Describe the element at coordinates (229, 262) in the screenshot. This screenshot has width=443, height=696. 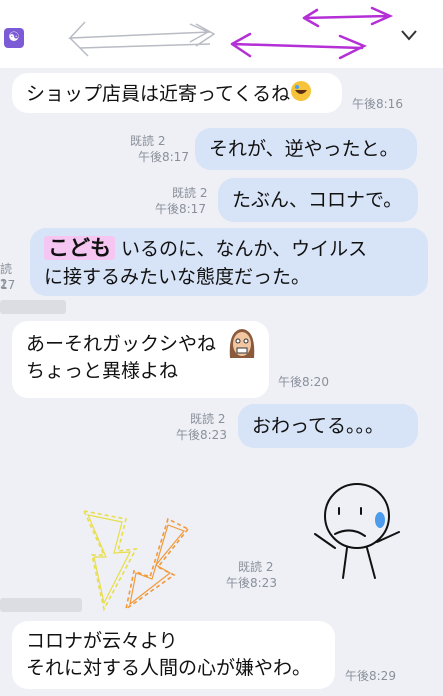
I see `message-outgoing: こども いるのに、なんか、ウイルス に接するみたいな態度だった。` at that location.